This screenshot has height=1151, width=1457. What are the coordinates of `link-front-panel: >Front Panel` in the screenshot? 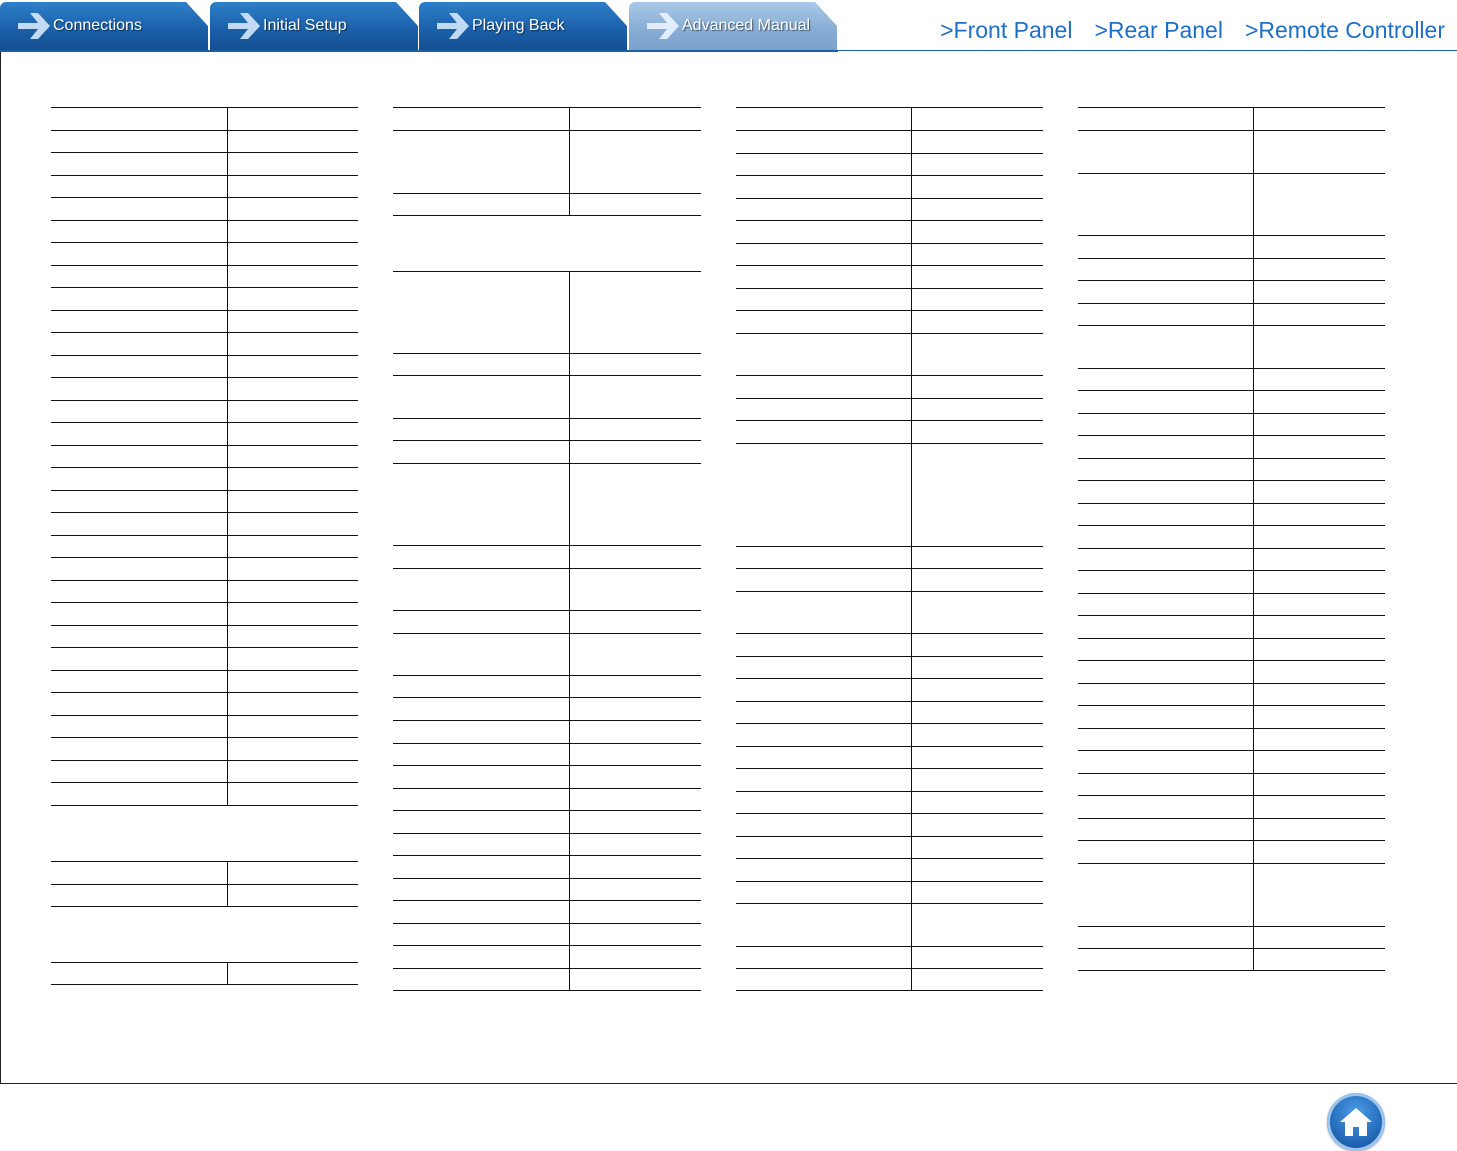 It's located at (1006, 30).